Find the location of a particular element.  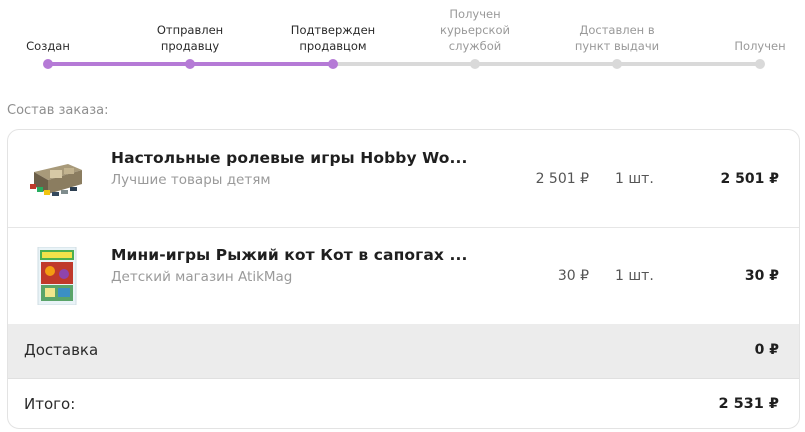

order-total-row: Итого: 2 531 ₽ is located at coordinates (403, 403).